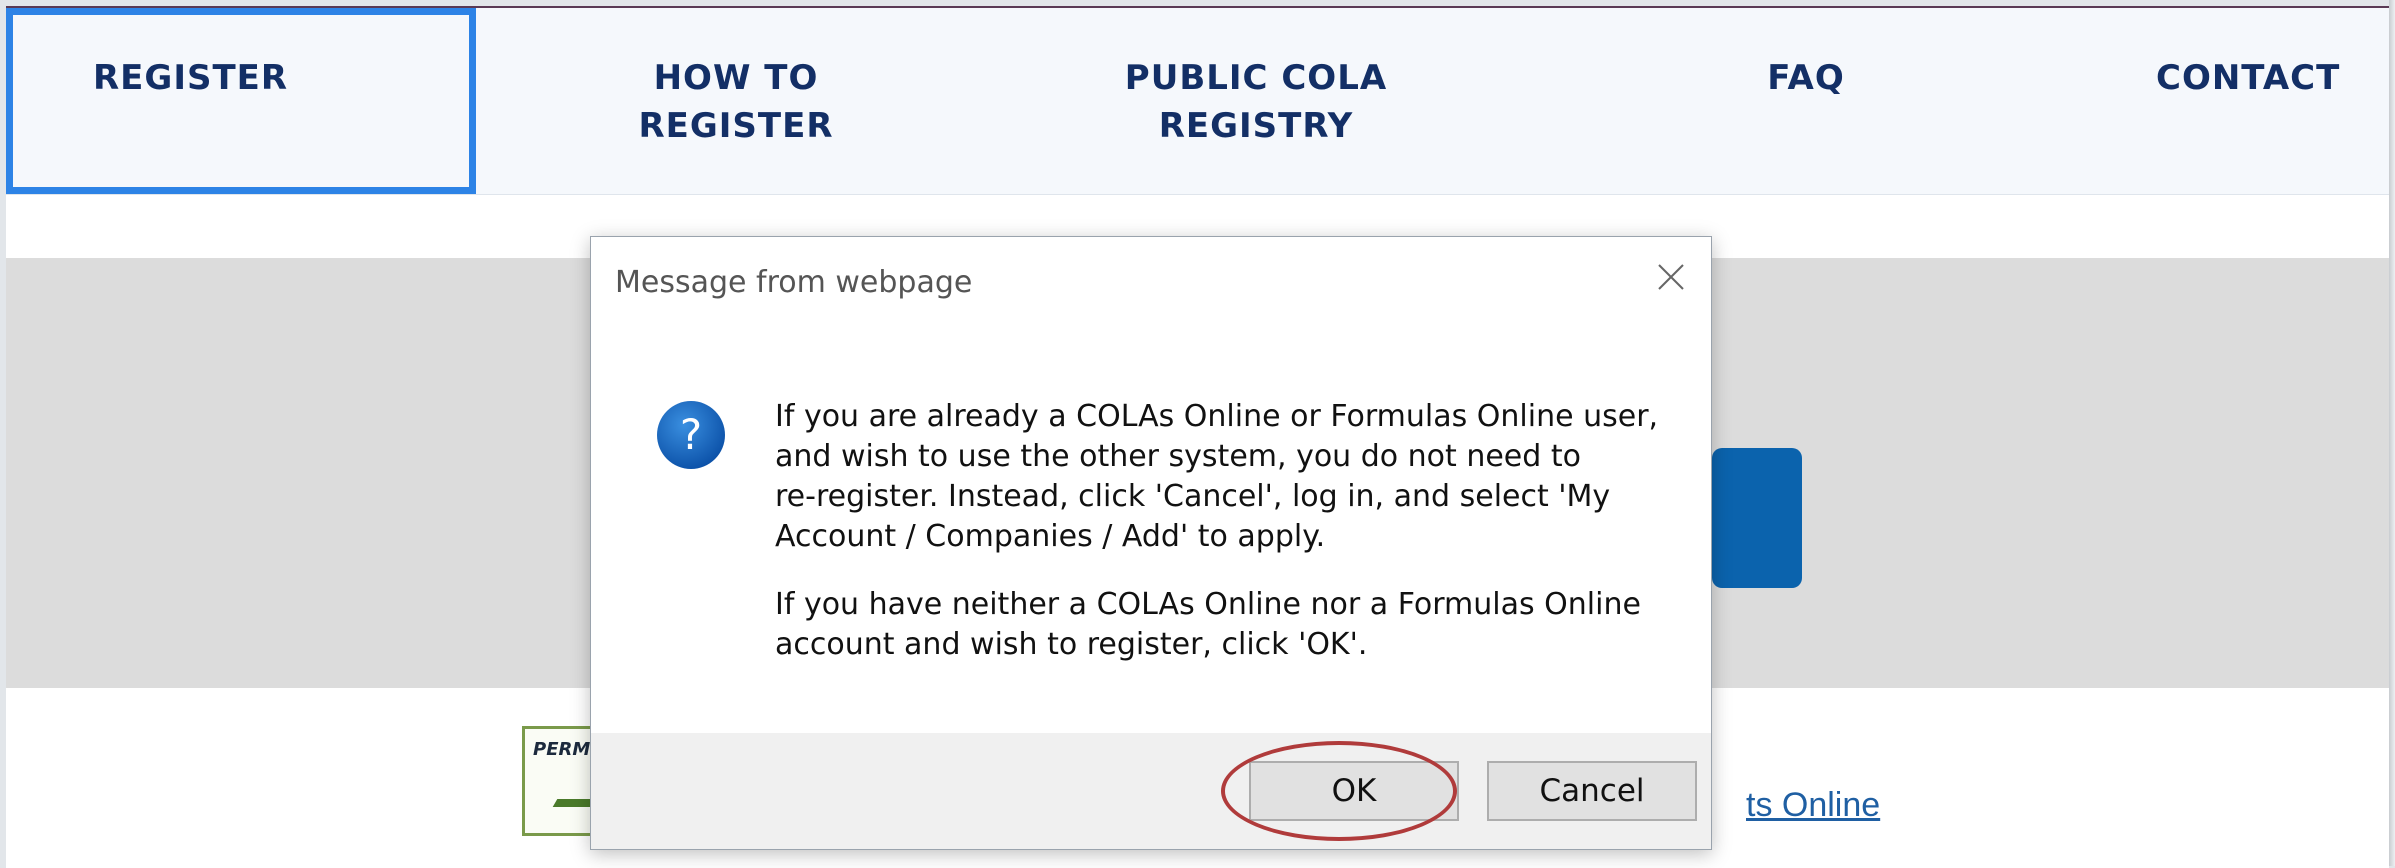 The image size is (2395, 868). Describe the element at coordinates (1671, 277) in the screenshot. I see `close-icon` at that location.